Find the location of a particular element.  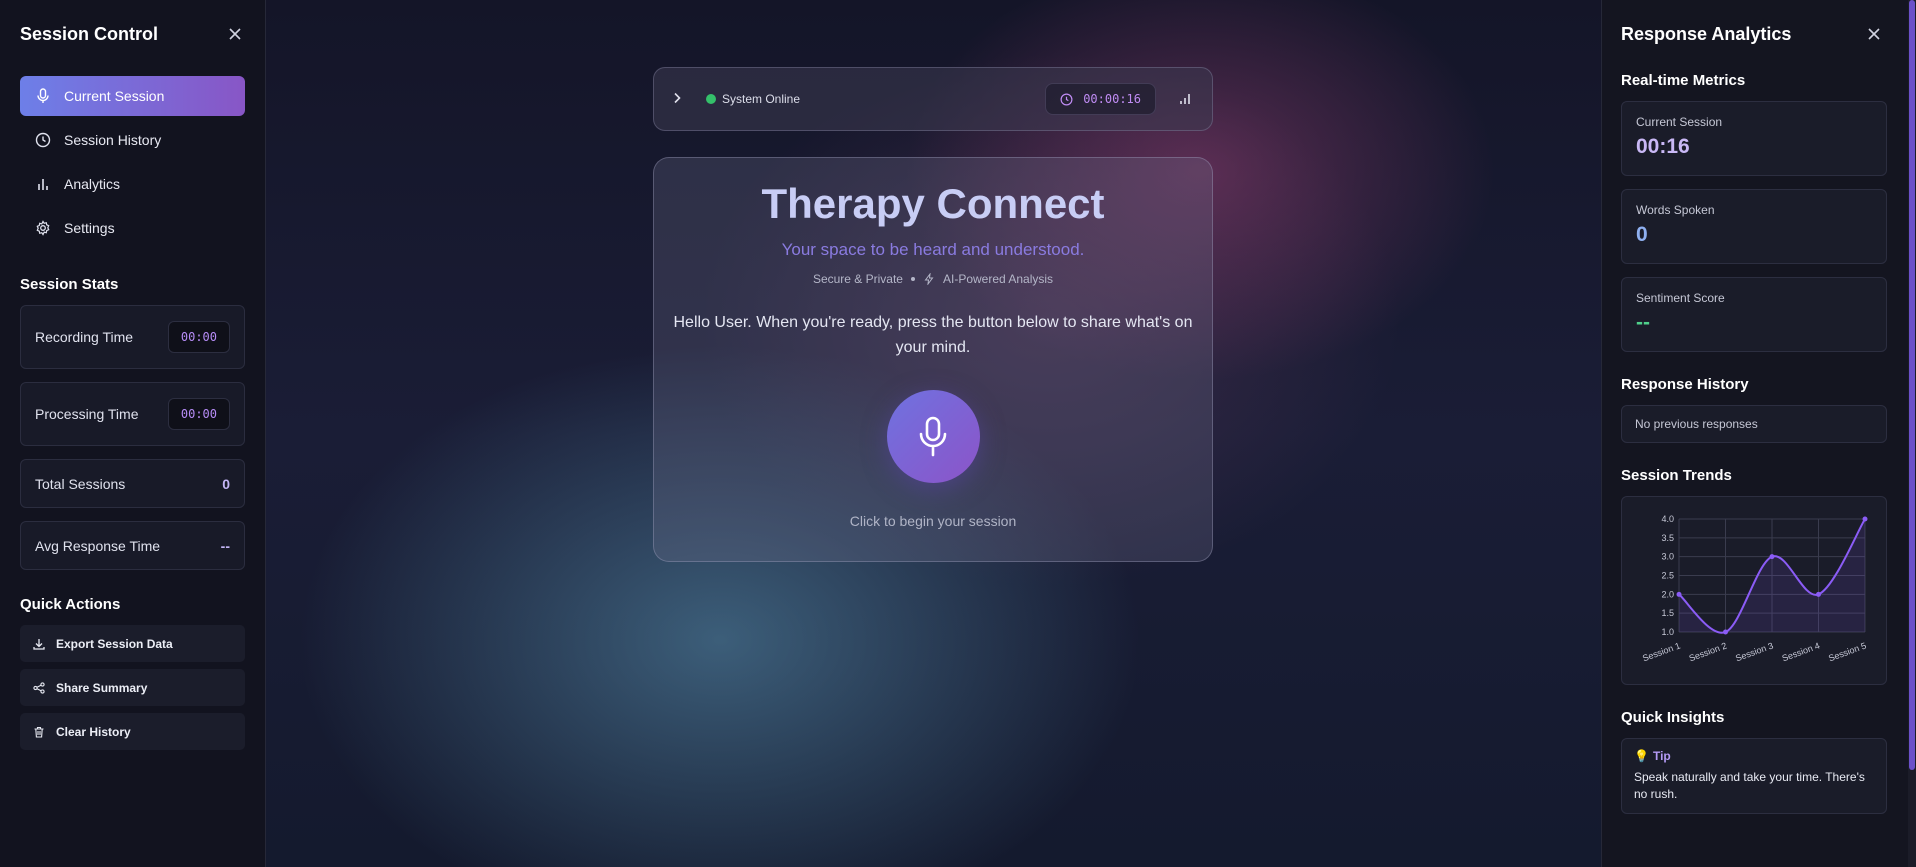

x-tick-label: Session 2 is located at coordinates (1708, 651).